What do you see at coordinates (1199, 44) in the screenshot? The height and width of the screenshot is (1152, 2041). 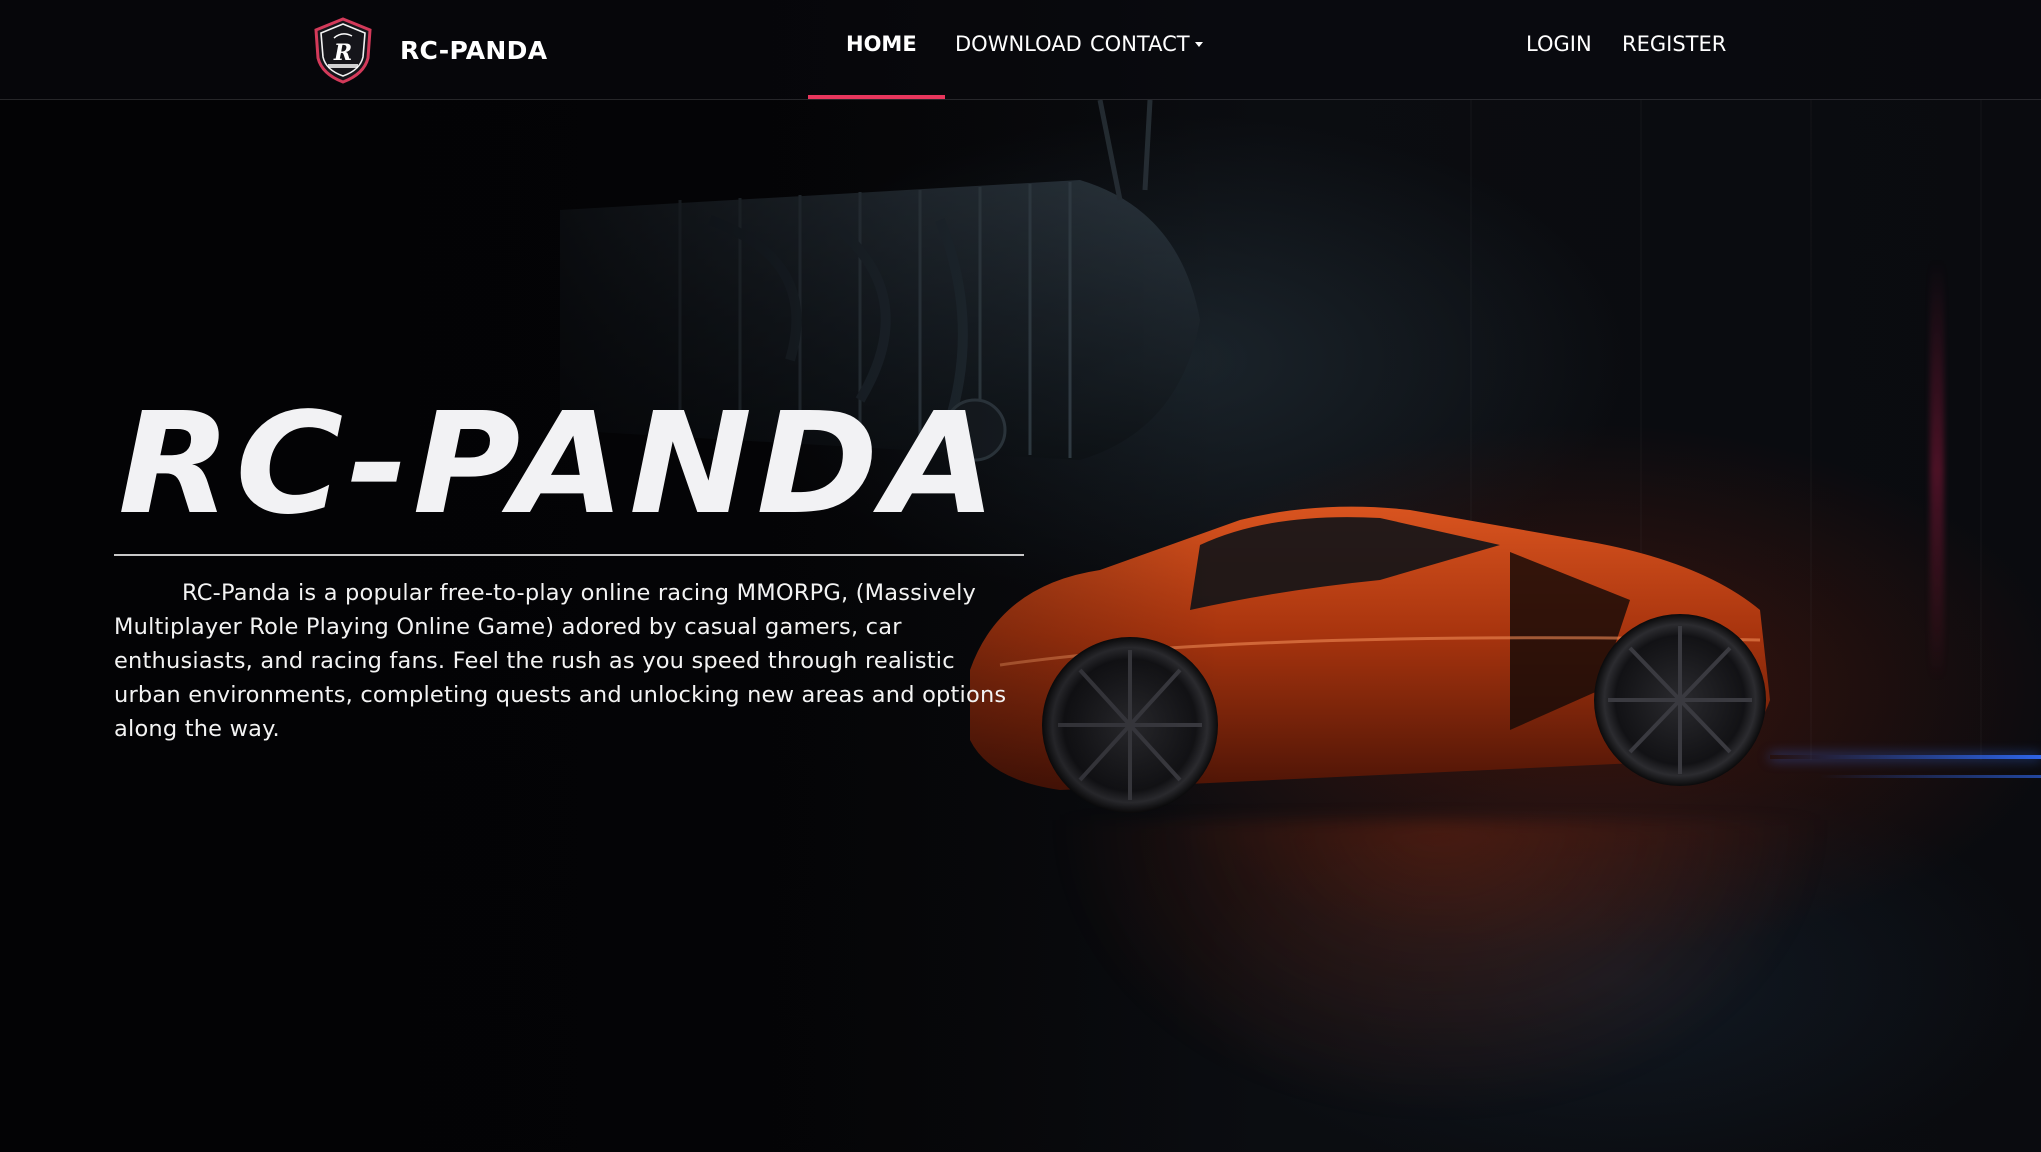 I see `chevron-down-icon` at bounding box center [1199, 44].